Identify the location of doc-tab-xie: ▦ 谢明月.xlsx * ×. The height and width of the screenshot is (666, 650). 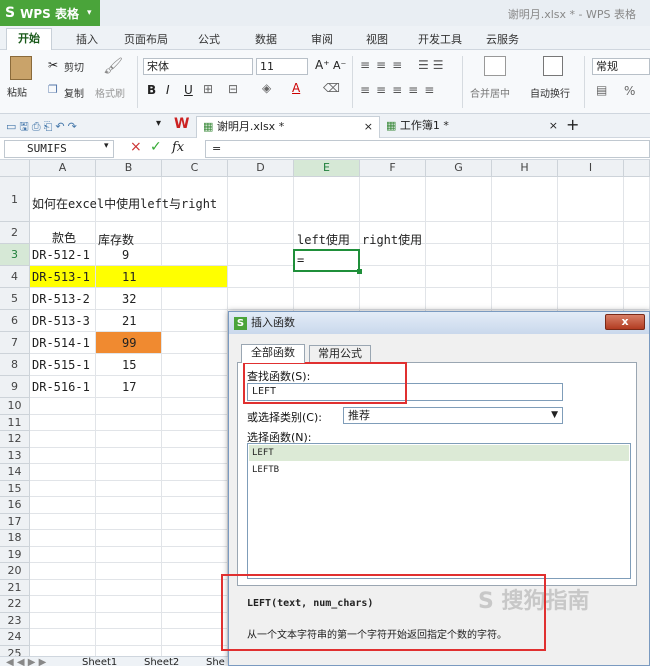
(288, 127).